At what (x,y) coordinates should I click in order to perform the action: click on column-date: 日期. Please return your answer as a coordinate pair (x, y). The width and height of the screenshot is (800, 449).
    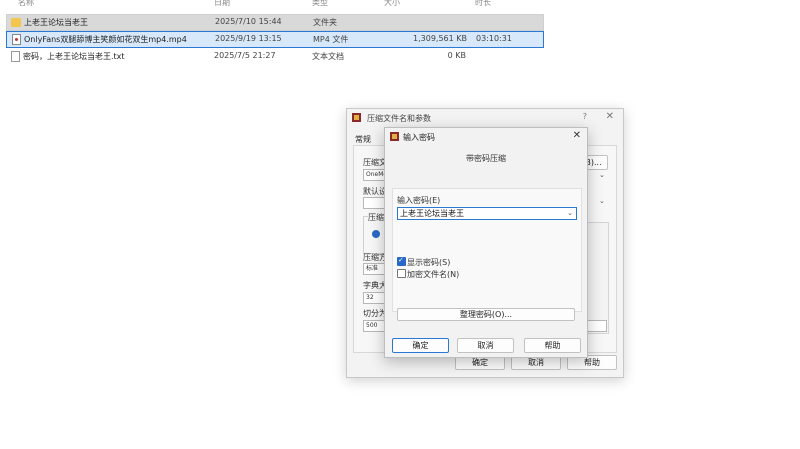
    Looking at the image, I should click on (222, 4).